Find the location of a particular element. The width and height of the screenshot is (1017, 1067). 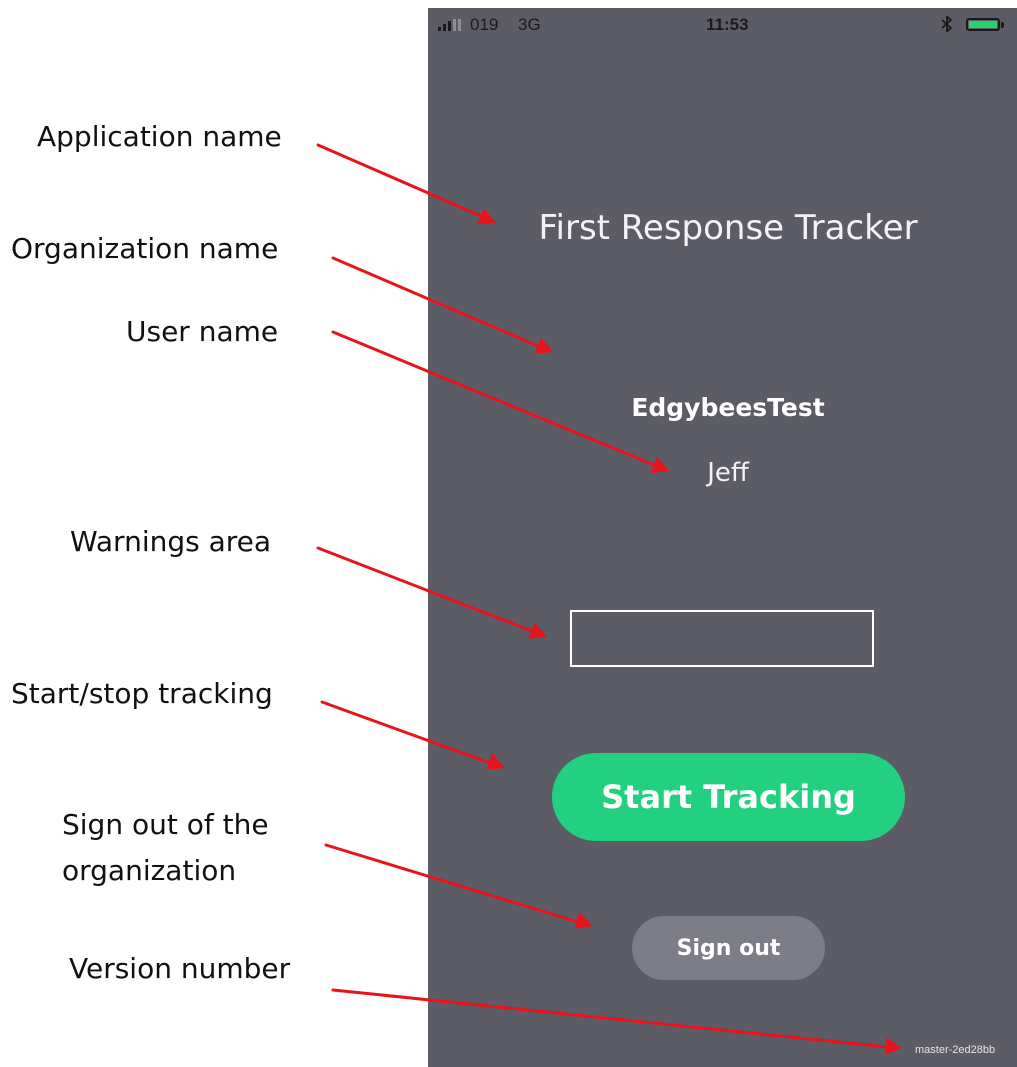

app-title: First Response Tracker is located at coordinates (728, 228).